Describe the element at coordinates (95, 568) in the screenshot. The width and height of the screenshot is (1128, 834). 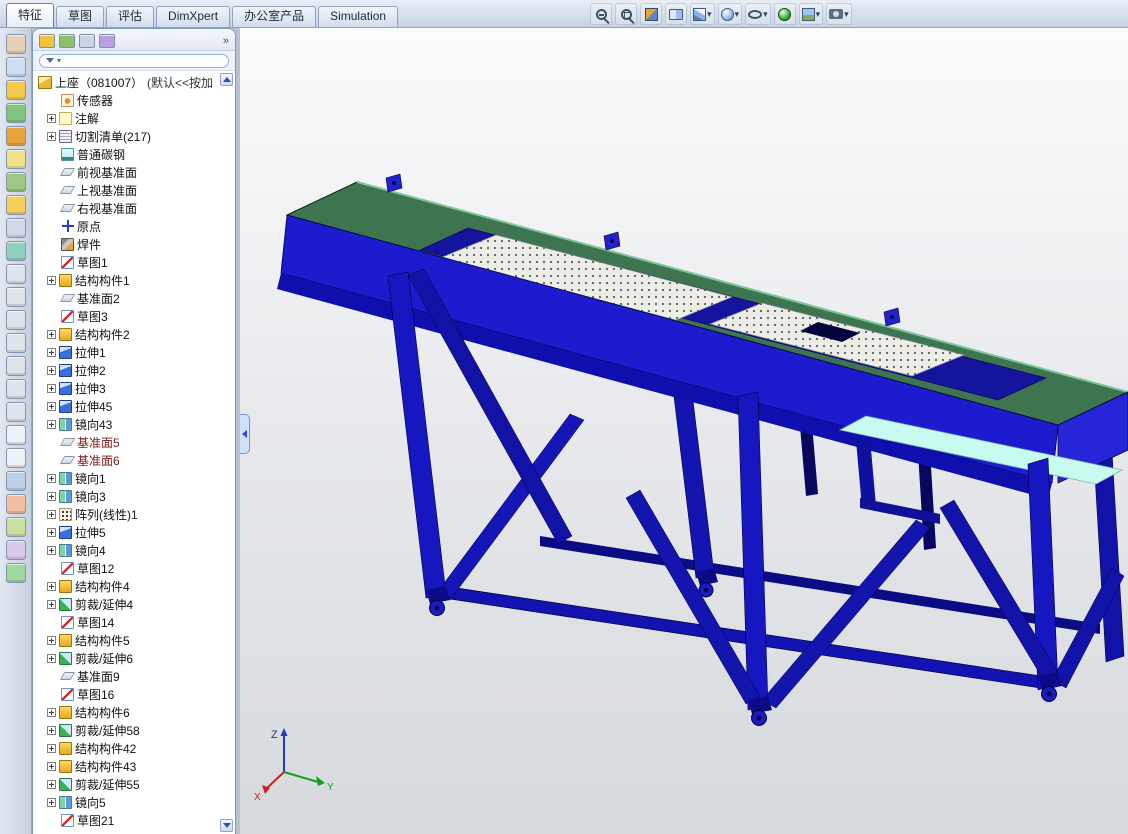
I see `tree-item-label: 草图12` at that location.